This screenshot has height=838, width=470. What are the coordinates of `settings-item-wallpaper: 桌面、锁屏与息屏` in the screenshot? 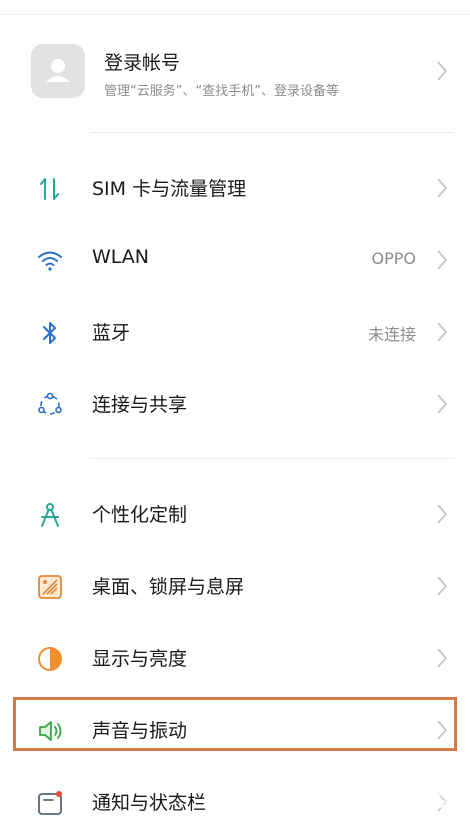 It's located at (235, 586).